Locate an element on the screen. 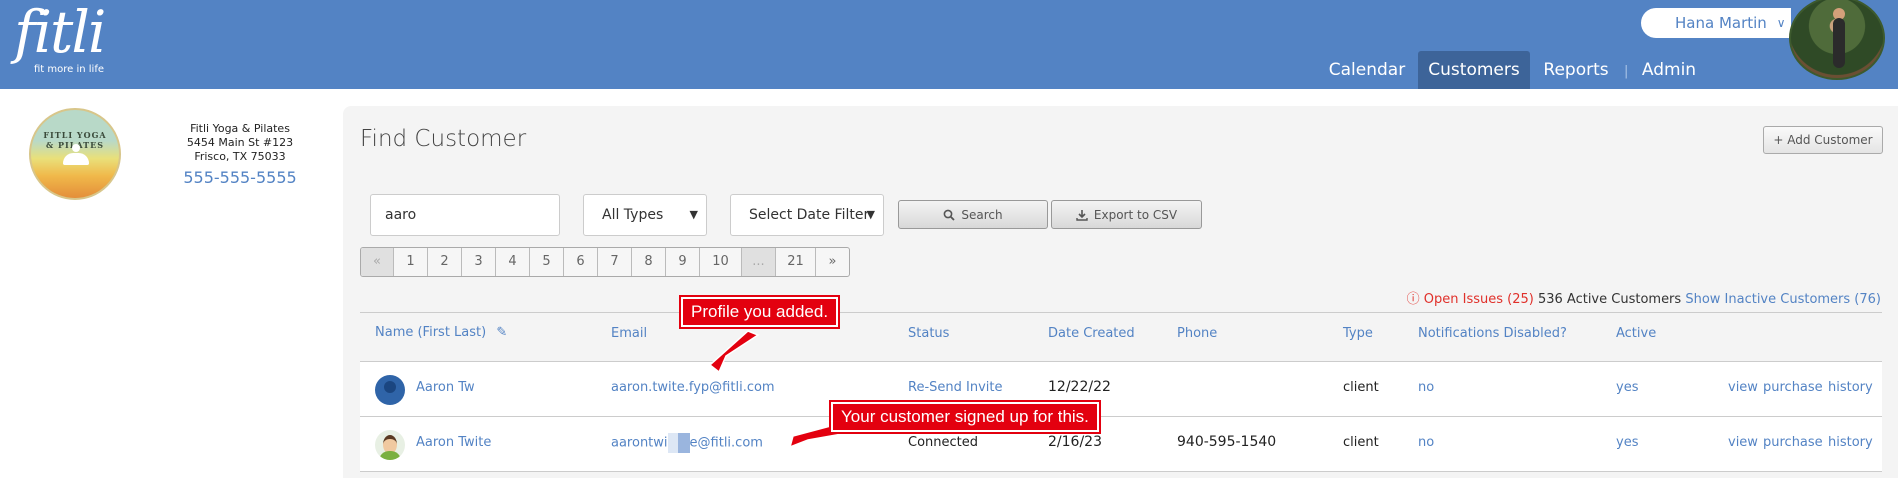 Image resolution: width=1898 pixels, height=478 pixels. customer-email: aaron.twite.fyp@fitli.com is located at coordinates (693, 387).